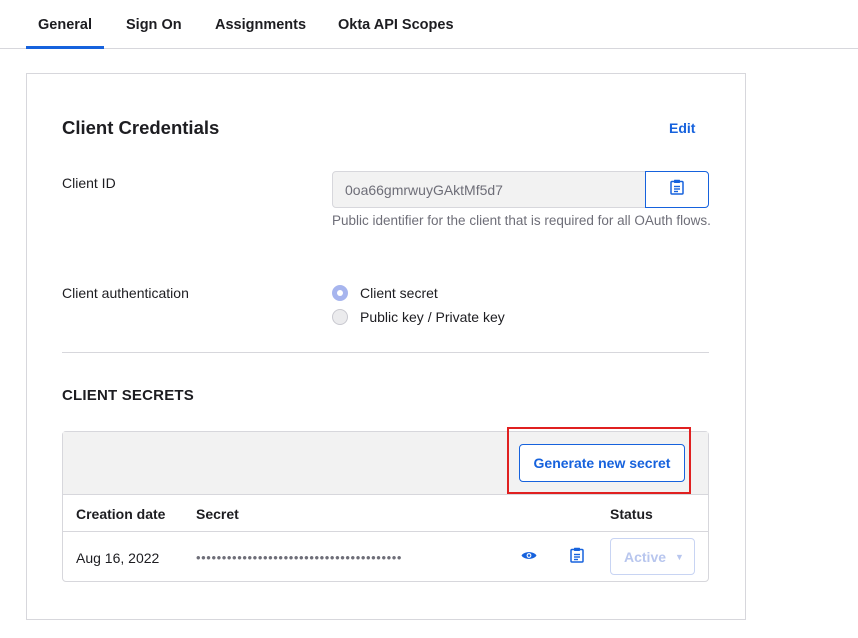 This screenshot has height=638, width=858. I want to click on reveal-secret-button, so click(529, 557).